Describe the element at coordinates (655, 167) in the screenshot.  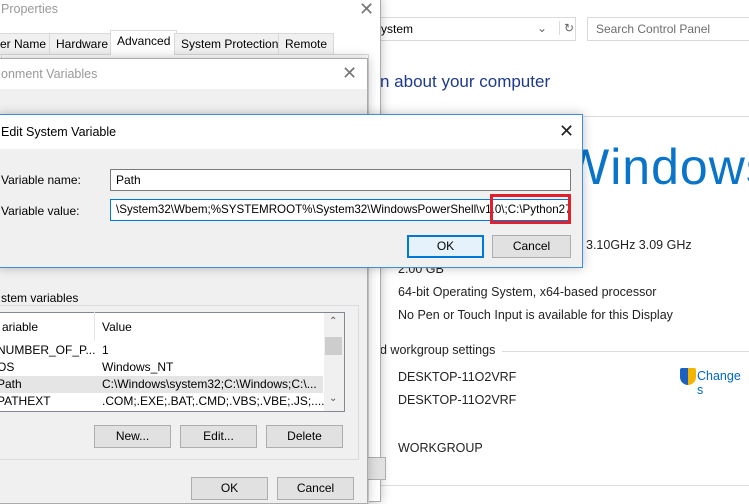
I see `windows-logo: Windows` at that location.